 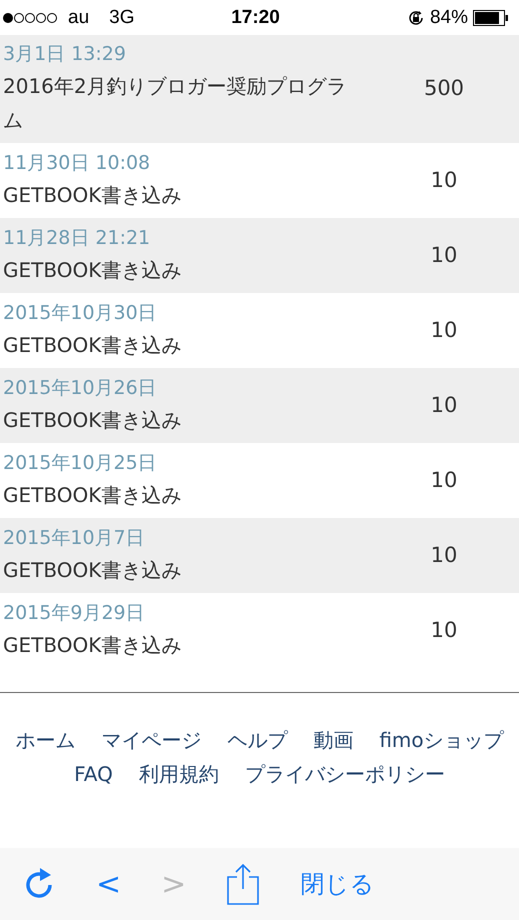 I want to click on entry-title: 2016年2月釣りブロガー奨励プログラム, so click(x=175, y=103).